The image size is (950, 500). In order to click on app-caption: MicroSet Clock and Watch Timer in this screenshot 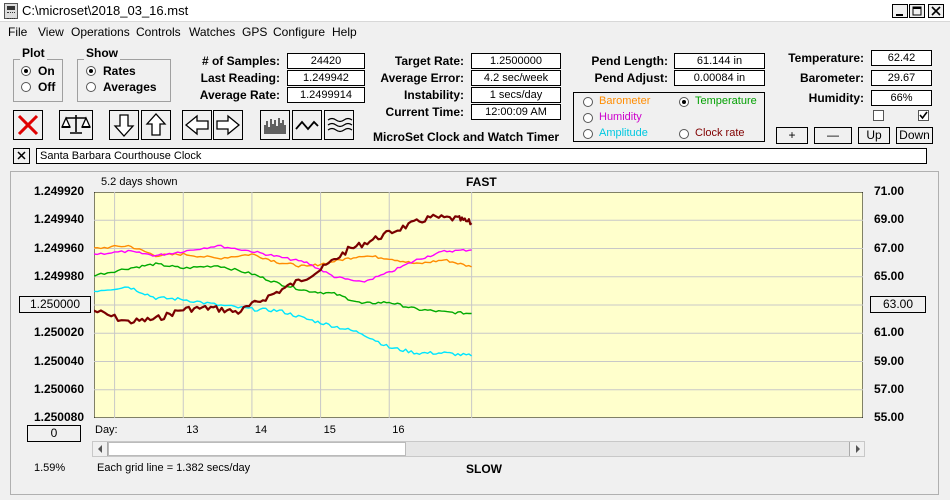, I will do `click(466, 137)`.